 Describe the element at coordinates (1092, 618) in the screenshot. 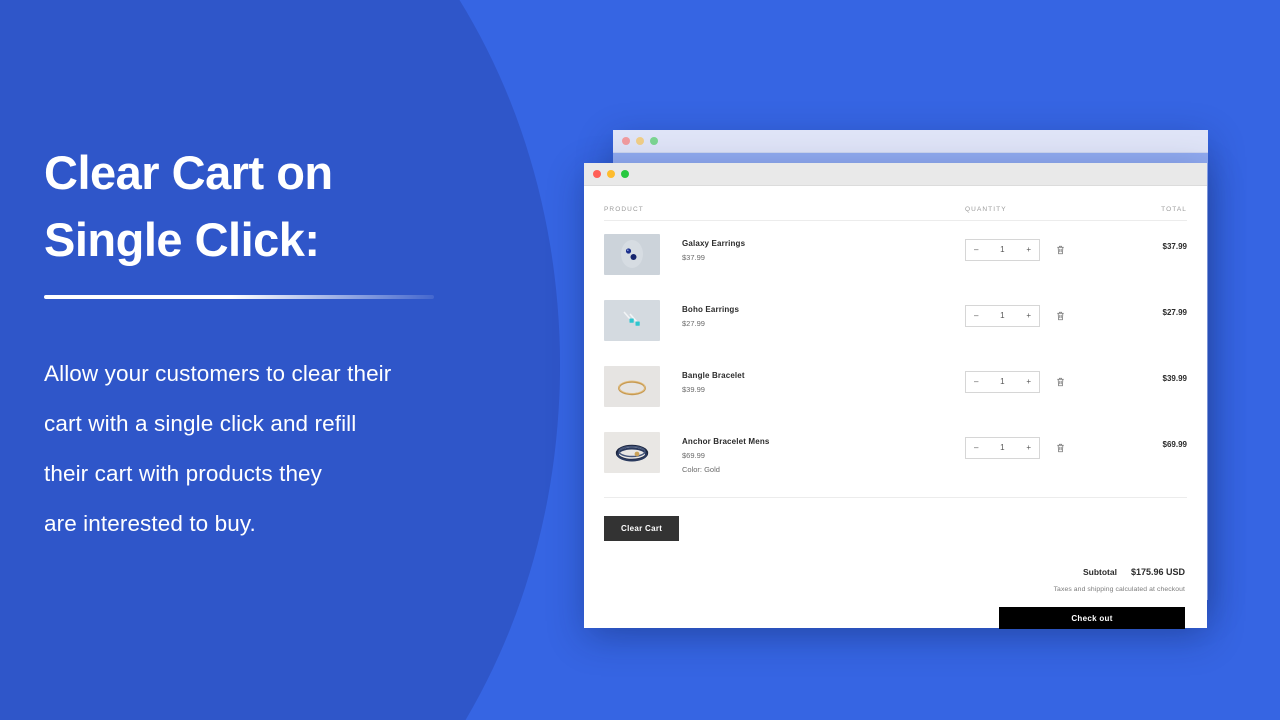

I see `checkout-button: Check out` at that location.